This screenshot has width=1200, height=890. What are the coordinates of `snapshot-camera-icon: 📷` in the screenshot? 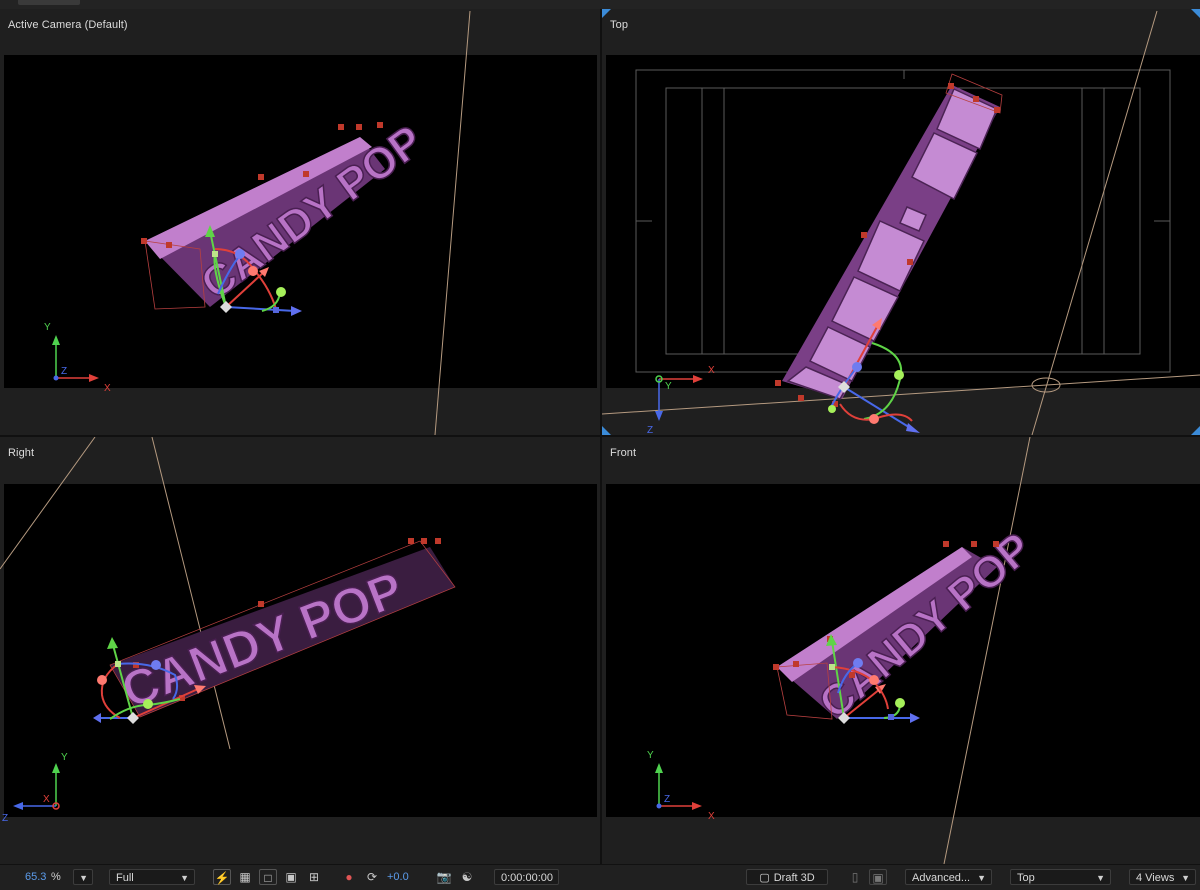 It's located at (444, 877).